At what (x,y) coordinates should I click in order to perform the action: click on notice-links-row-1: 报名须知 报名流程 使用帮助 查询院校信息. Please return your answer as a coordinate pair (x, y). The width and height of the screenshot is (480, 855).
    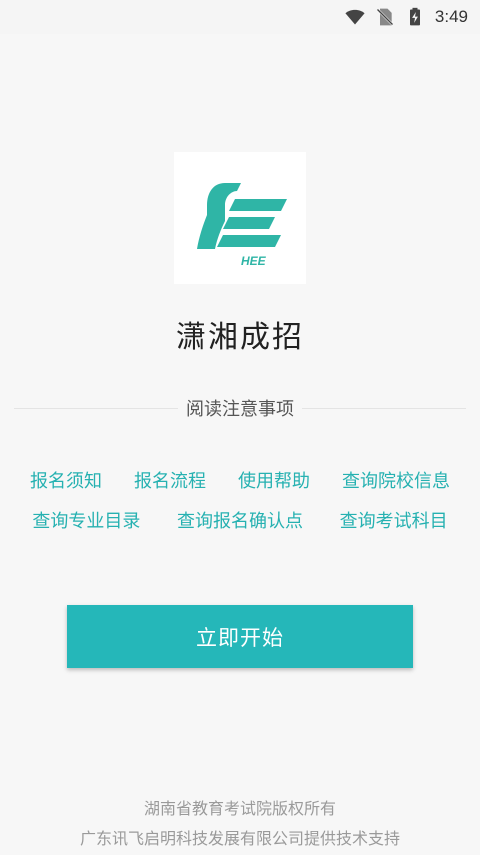
    Looking at the image, I should click on (240, 480).